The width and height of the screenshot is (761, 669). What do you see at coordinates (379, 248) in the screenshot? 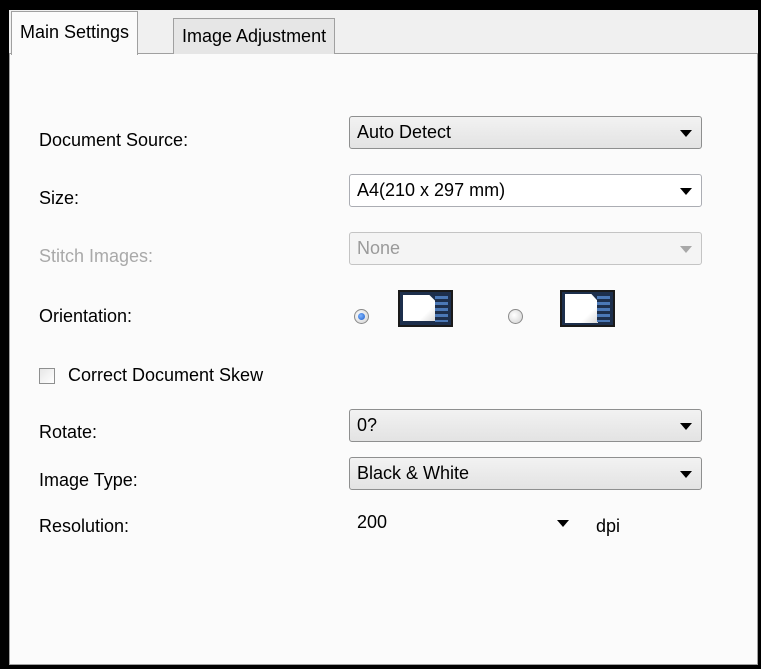
I see `stitch-images-value: None` at bounding box center [379, 248].